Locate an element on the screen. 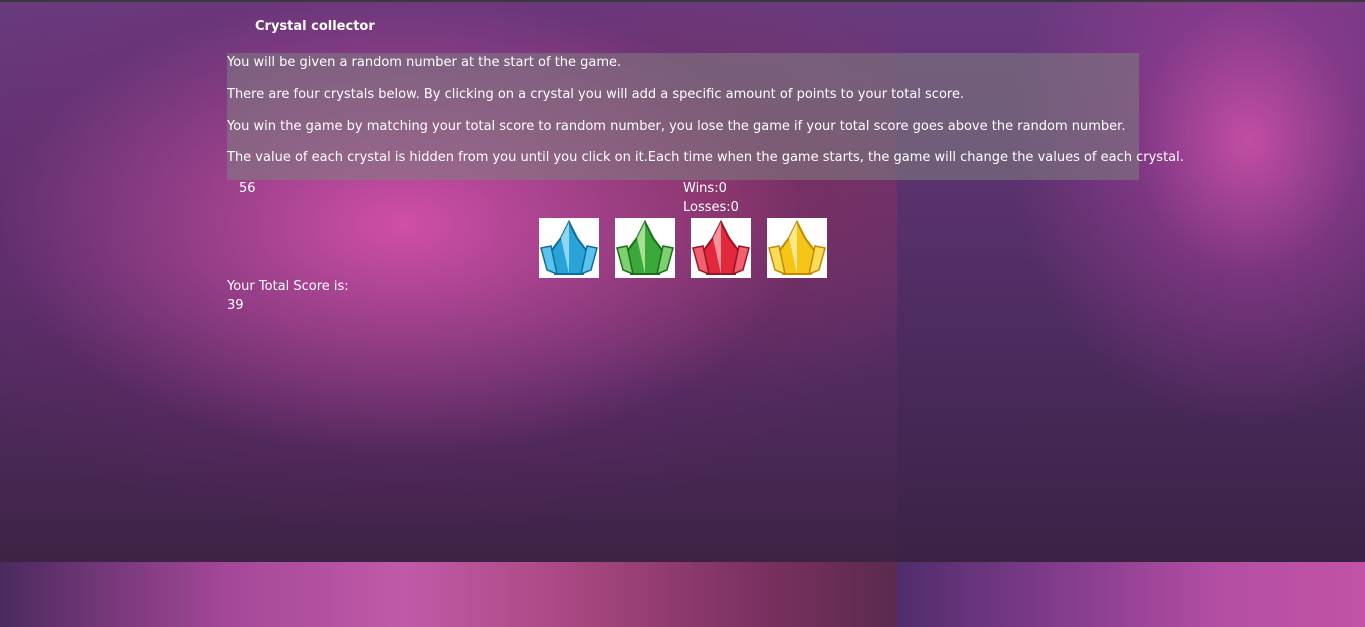 The height and width of the screenshot is (627, 1365). total-score-label: Your Total Score is: is located at coordinates (288, 286).